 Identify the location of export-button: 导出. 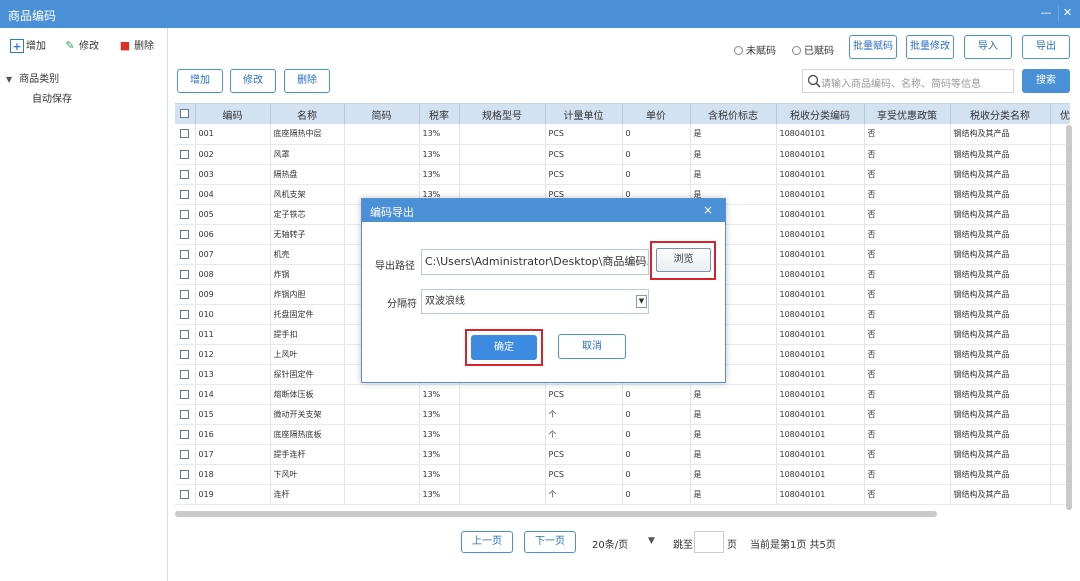
(1046, 47).